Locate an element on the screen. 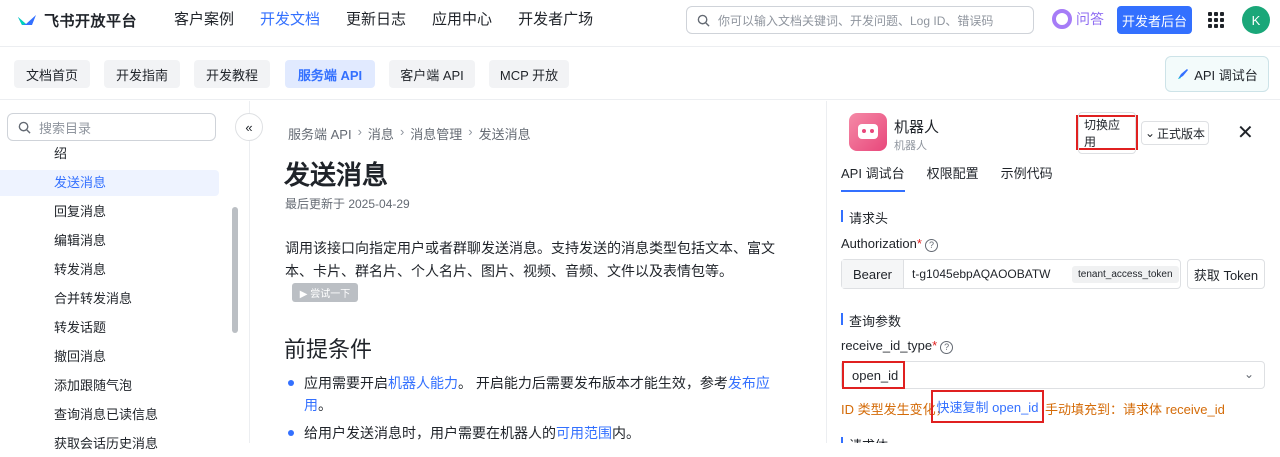  sidebar-item: 转发消息 is located at coordinates (109, 270).